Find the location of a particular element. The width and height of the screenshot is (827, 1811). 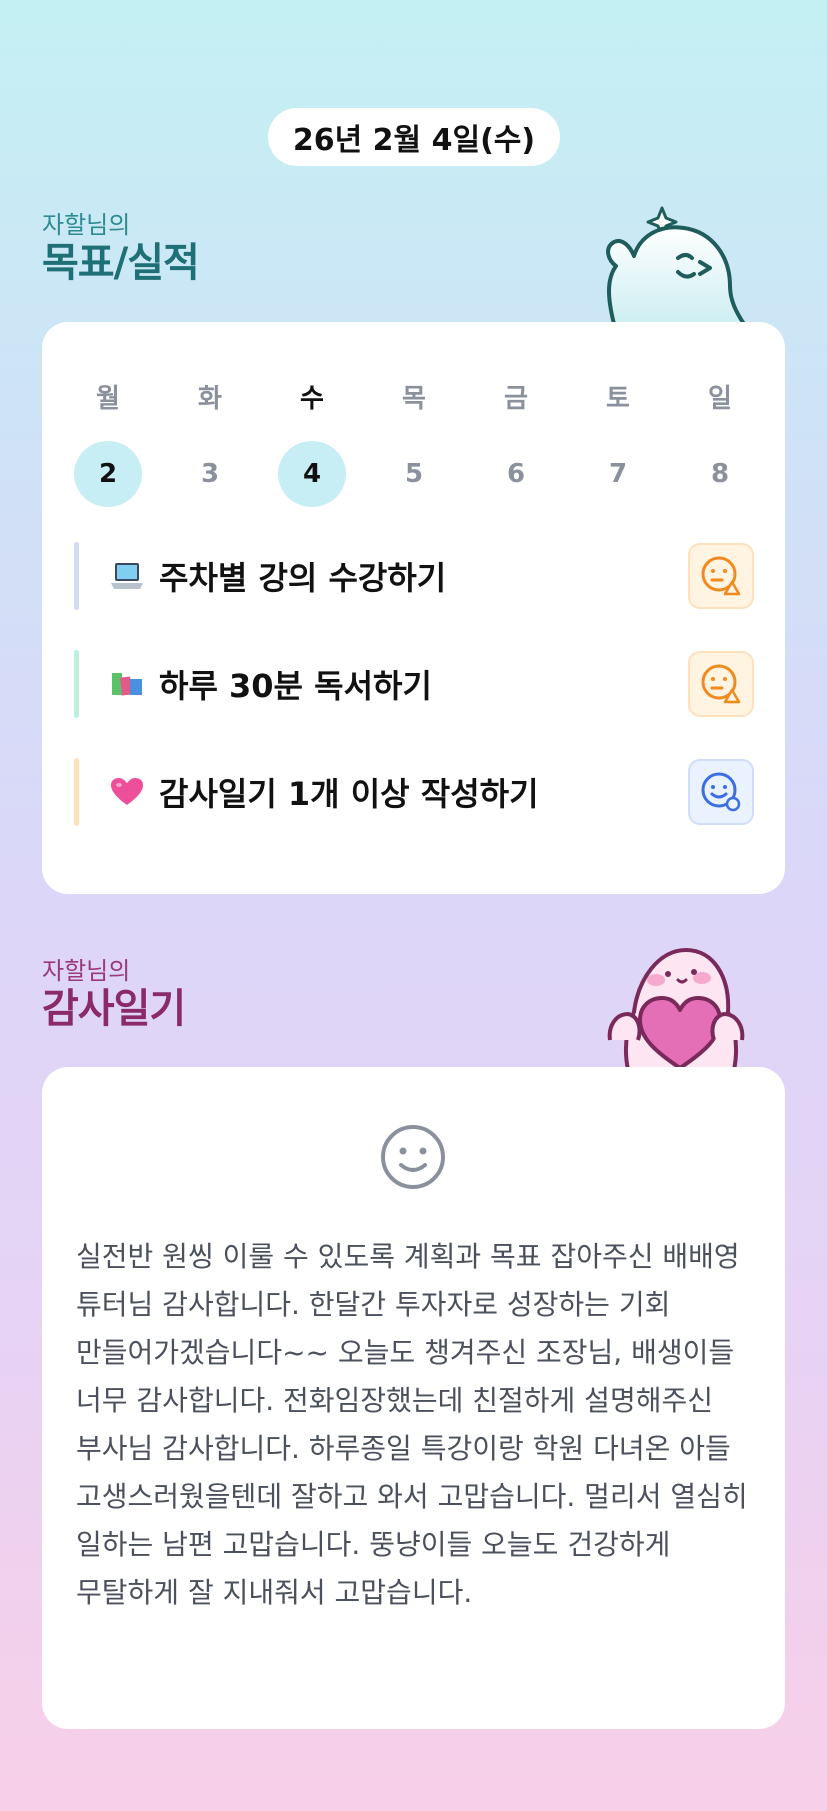

gratitude-section-label: 자할님의 감사일기 is located at coordinates (114, 994).